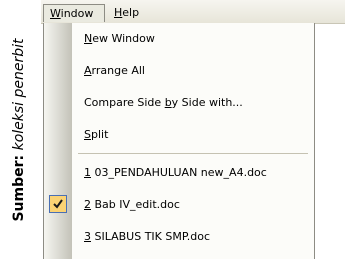 Image resolution: width=345 pixels, height=259 pixels. I want to click on menu-bar: Window Help, so click(193, 12).